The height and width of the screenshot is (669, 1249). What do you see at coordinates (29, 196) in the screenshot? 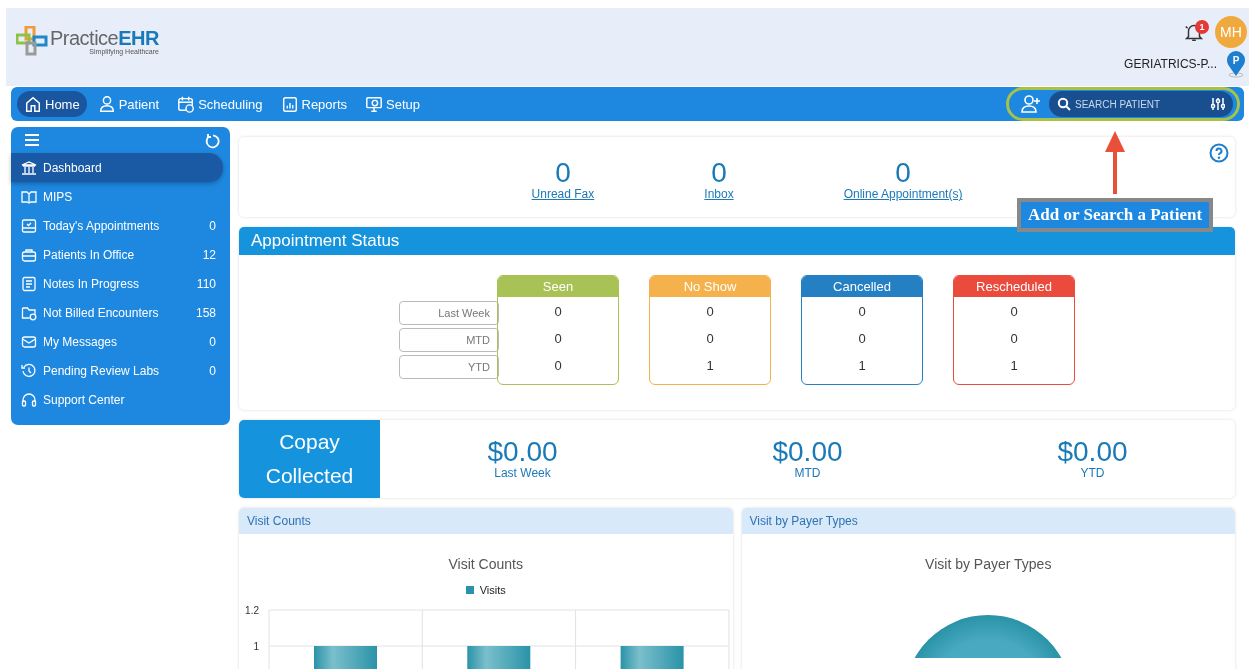
I see `book-icon` at bounding box center [29, 196].